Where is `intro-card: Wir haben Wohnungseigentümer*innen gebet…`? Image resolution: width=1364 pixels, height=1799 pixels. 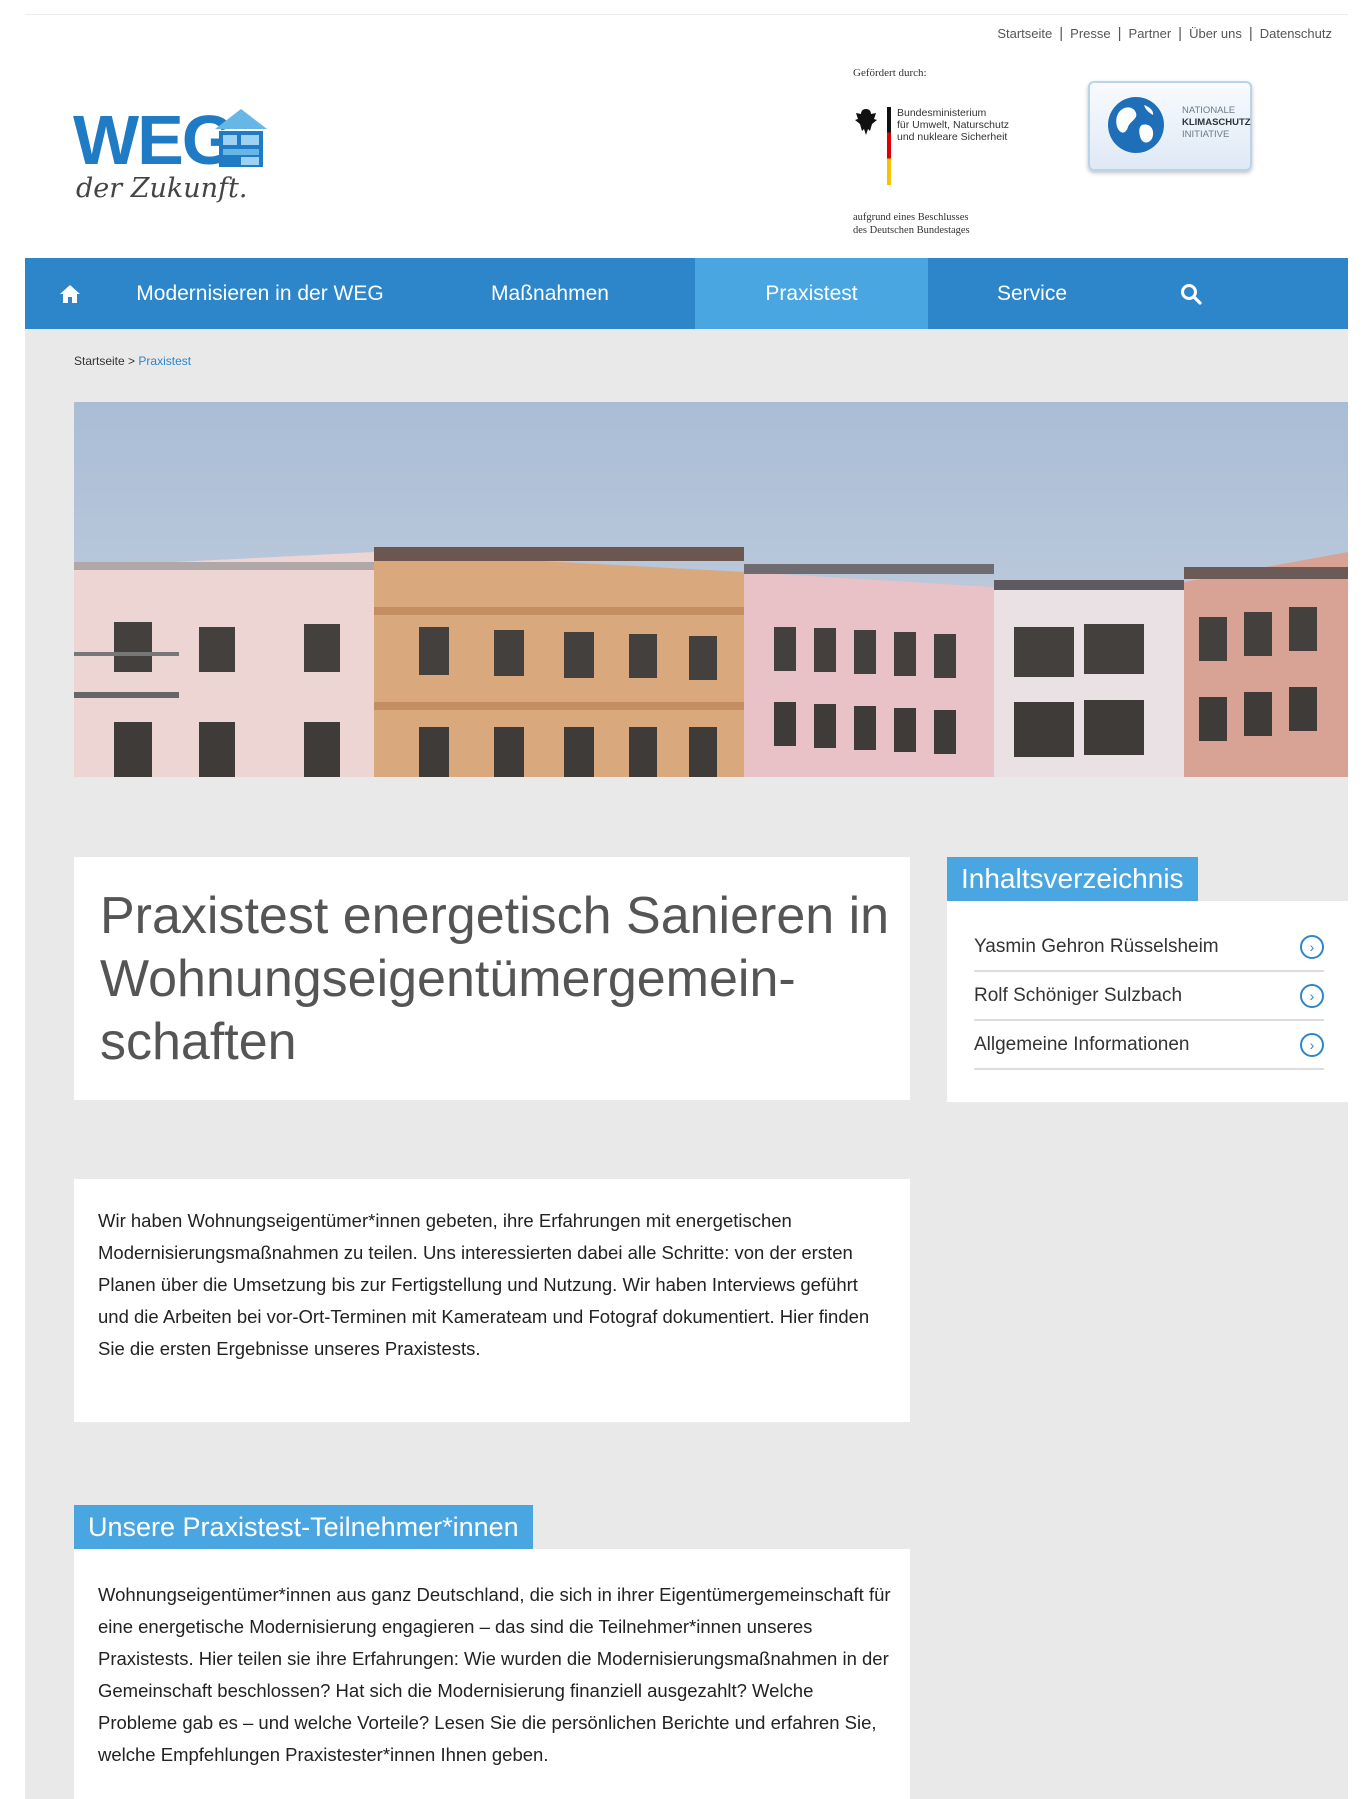
intro-card: Wir haben Wohnungseigentümer*innen gebet… is located at coordinates (492, 1300).